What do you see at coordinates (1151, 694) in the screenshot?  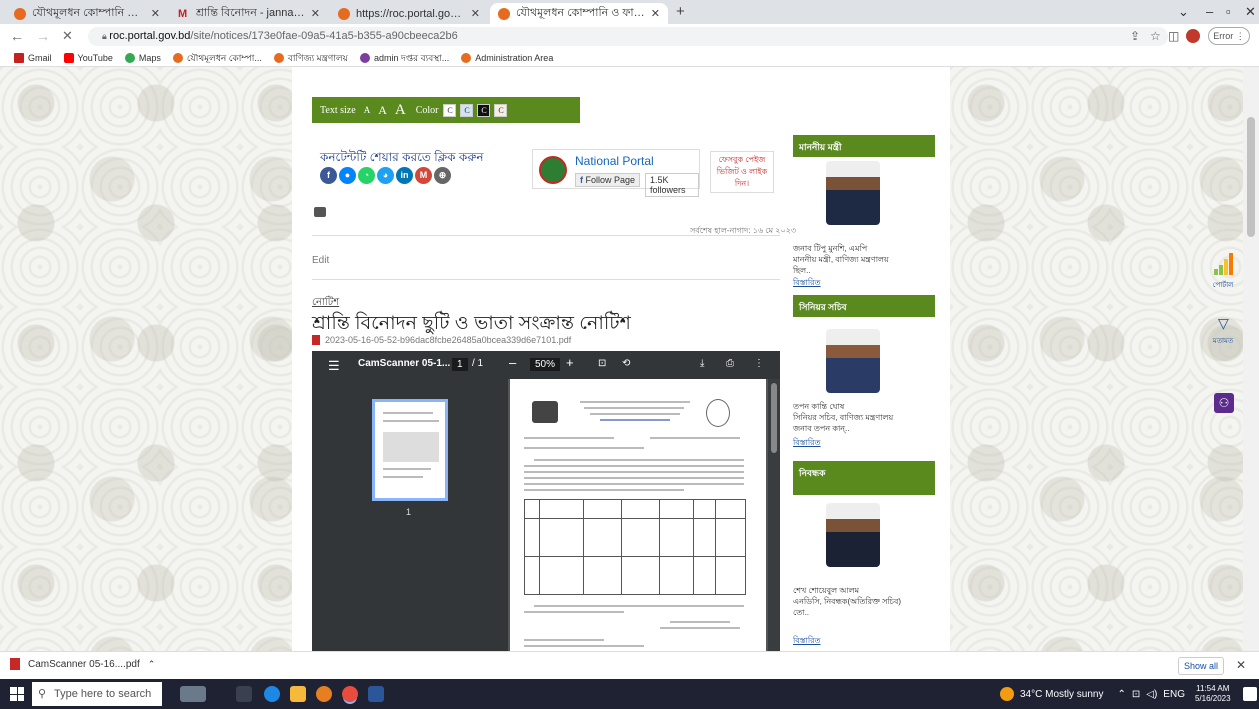 I see `volume-icon: ◁)` at bounding box center [1151, 694].